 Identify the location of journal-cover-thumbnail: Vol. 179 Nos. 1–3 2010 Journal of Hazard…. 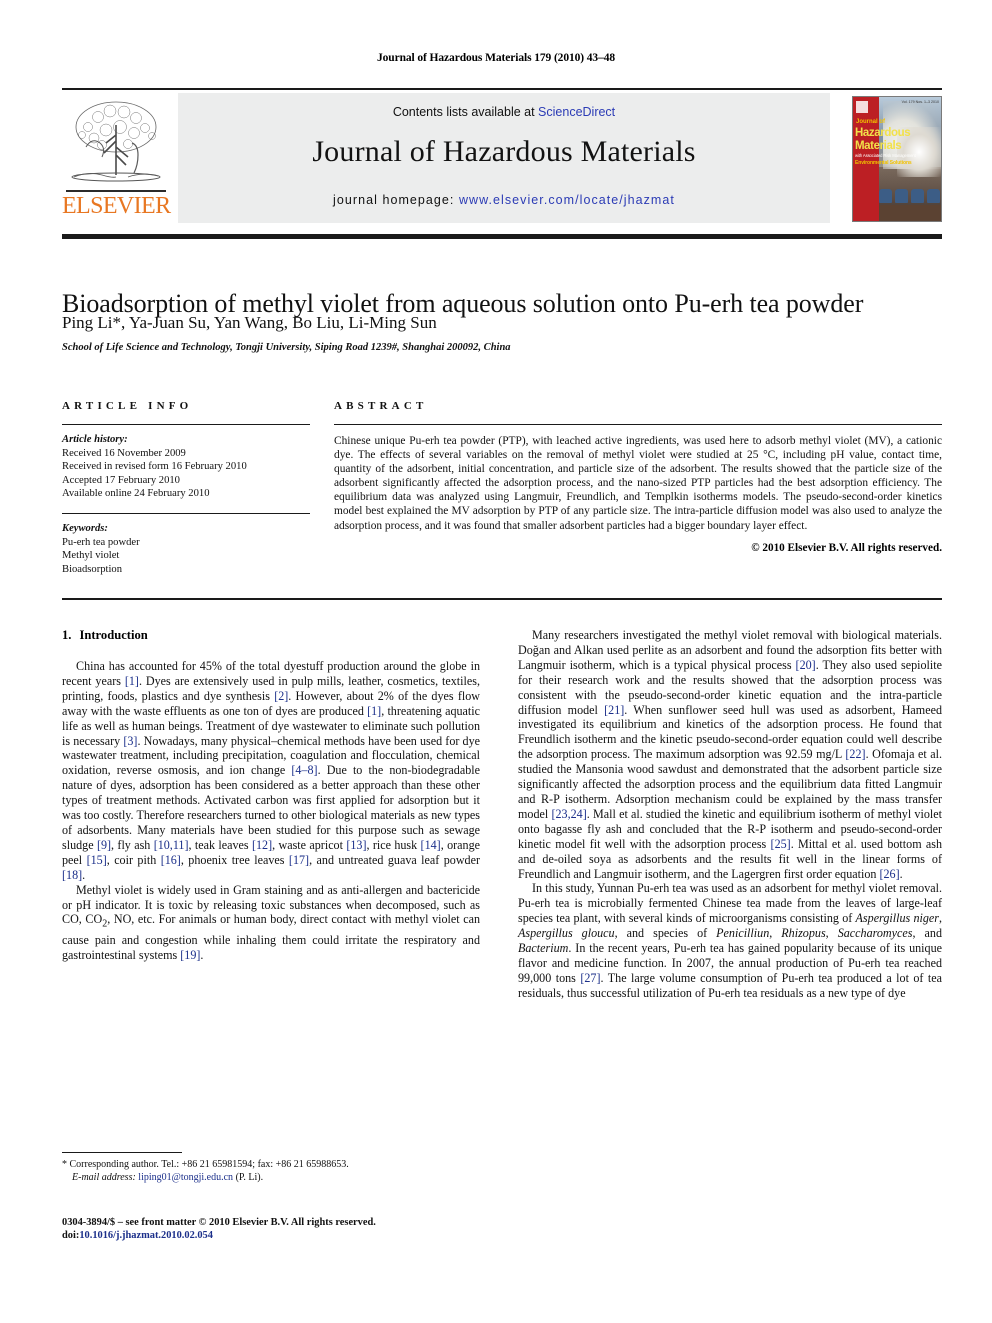
(897, 159).